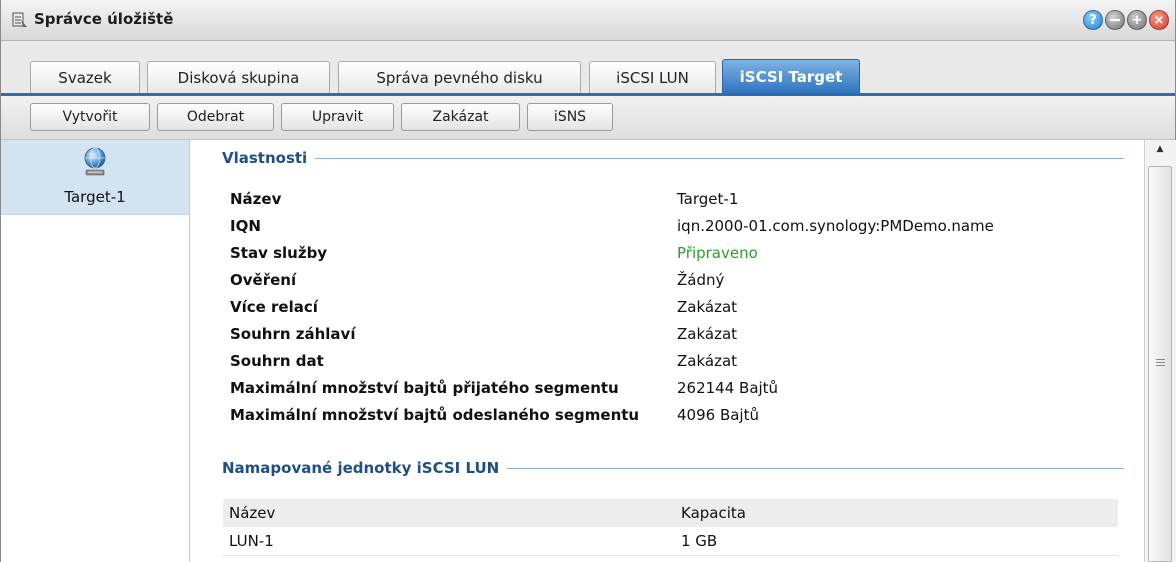  Describe the element at coordinates (95, 177) in the screenshot. I see `target-list-item: Target-1` at that location.